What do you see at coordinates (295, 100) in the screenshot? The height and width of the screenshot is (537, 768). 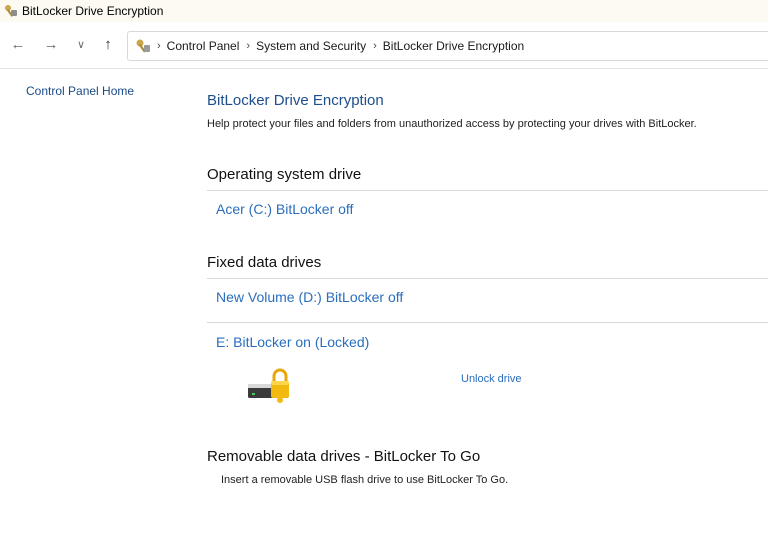 I see `page-title: BitLocker Drive Encryption` at bounding box center [295, 100].